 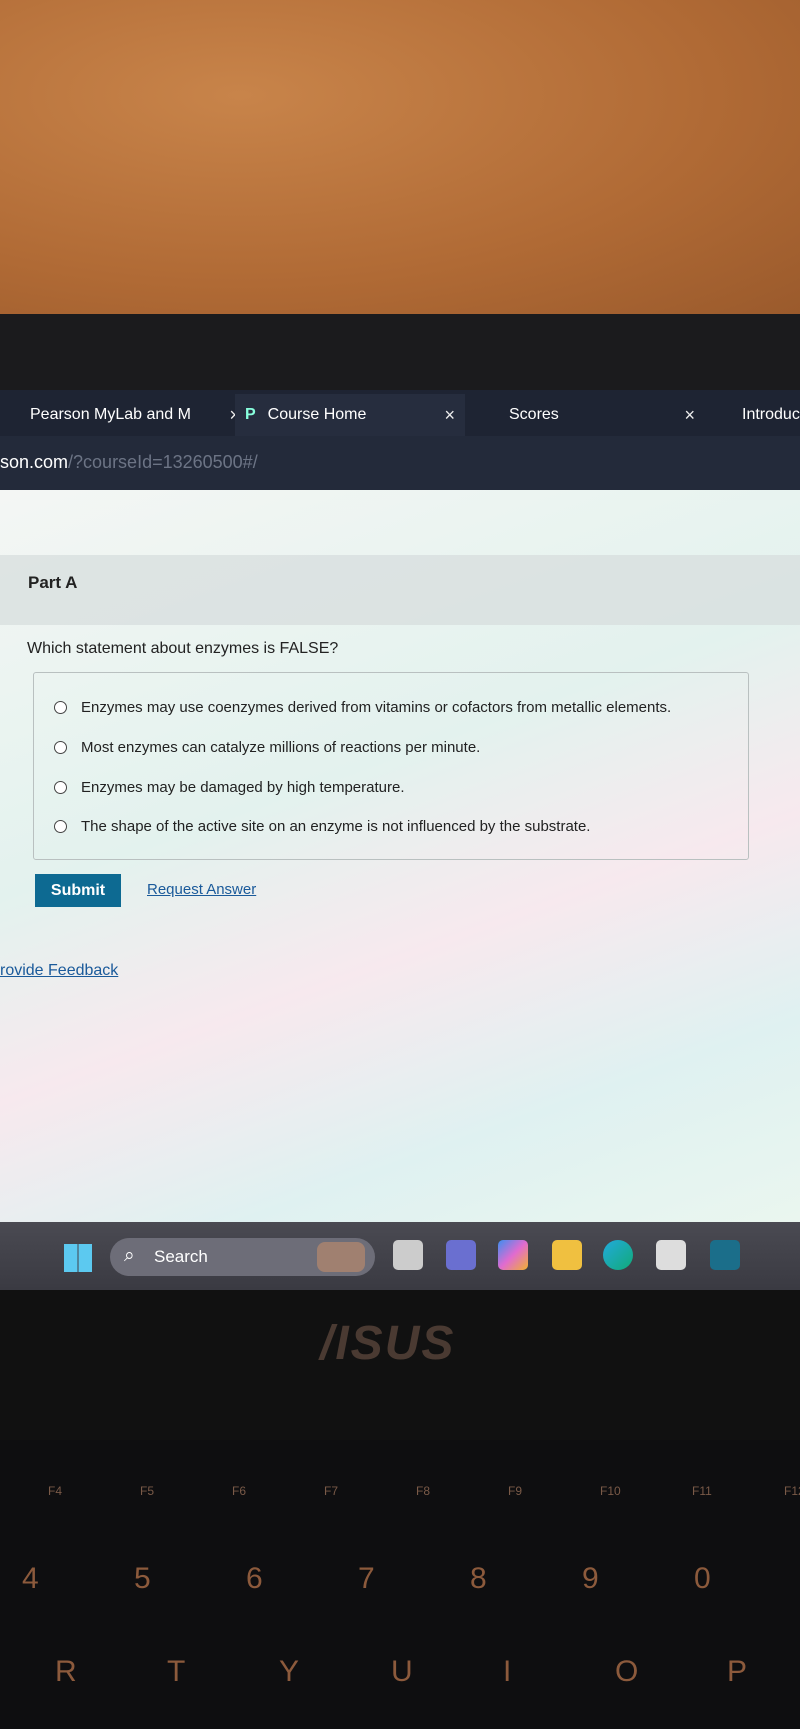 I want to click on provide-feedback-link: rovide Feedback, so click(x=59, y=971).